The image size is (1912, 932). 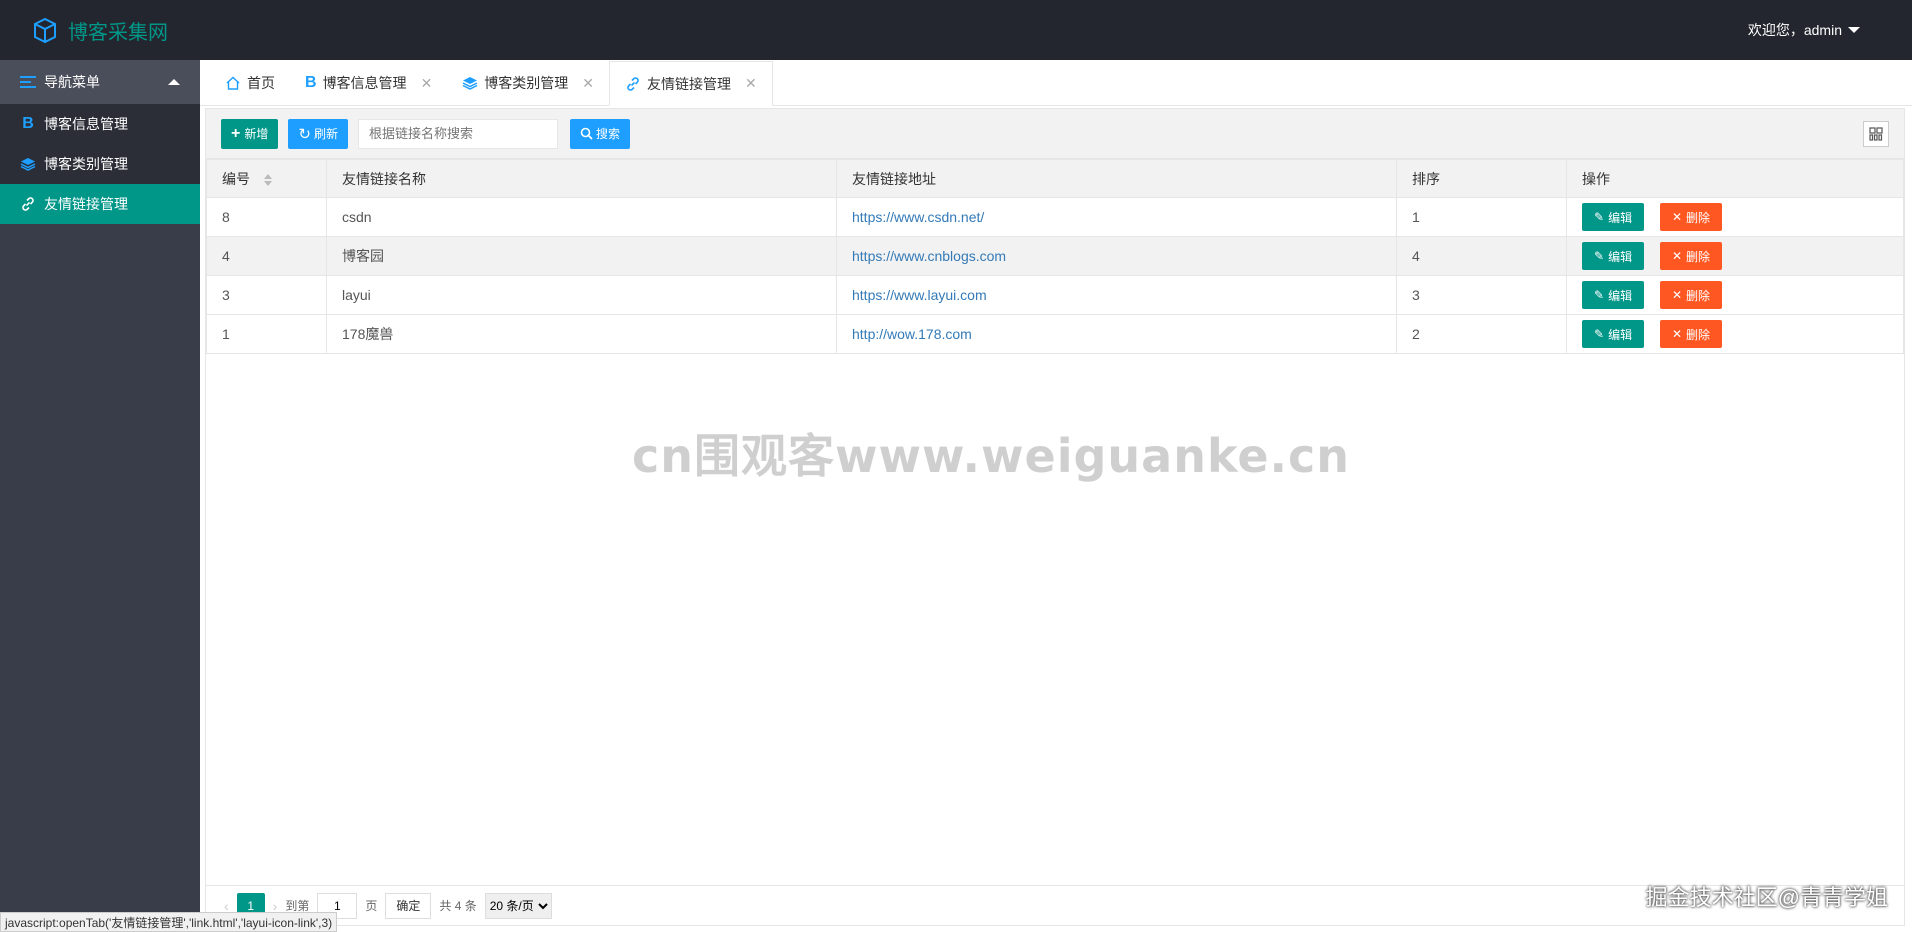 What do you see at coordinates (1055, 134) in the screenshot?
I see `toolbar: + 新增 ↻ 刷新 搜索` at bounding box center [1055, 134].